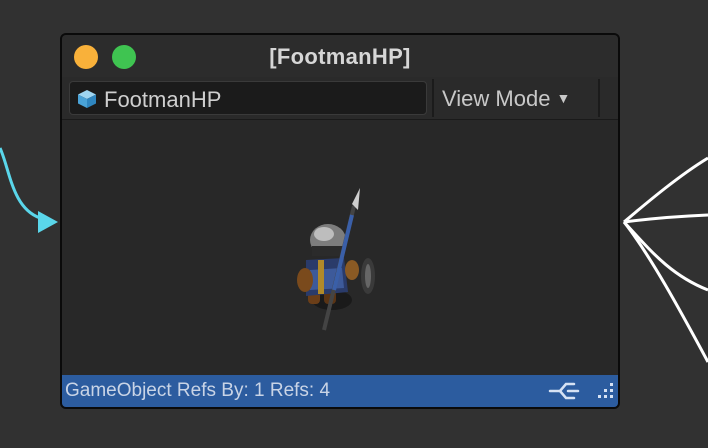 The height and width of the screenshot is (448, 708). I want to click on resize-grip-icon, so click(604, 392).